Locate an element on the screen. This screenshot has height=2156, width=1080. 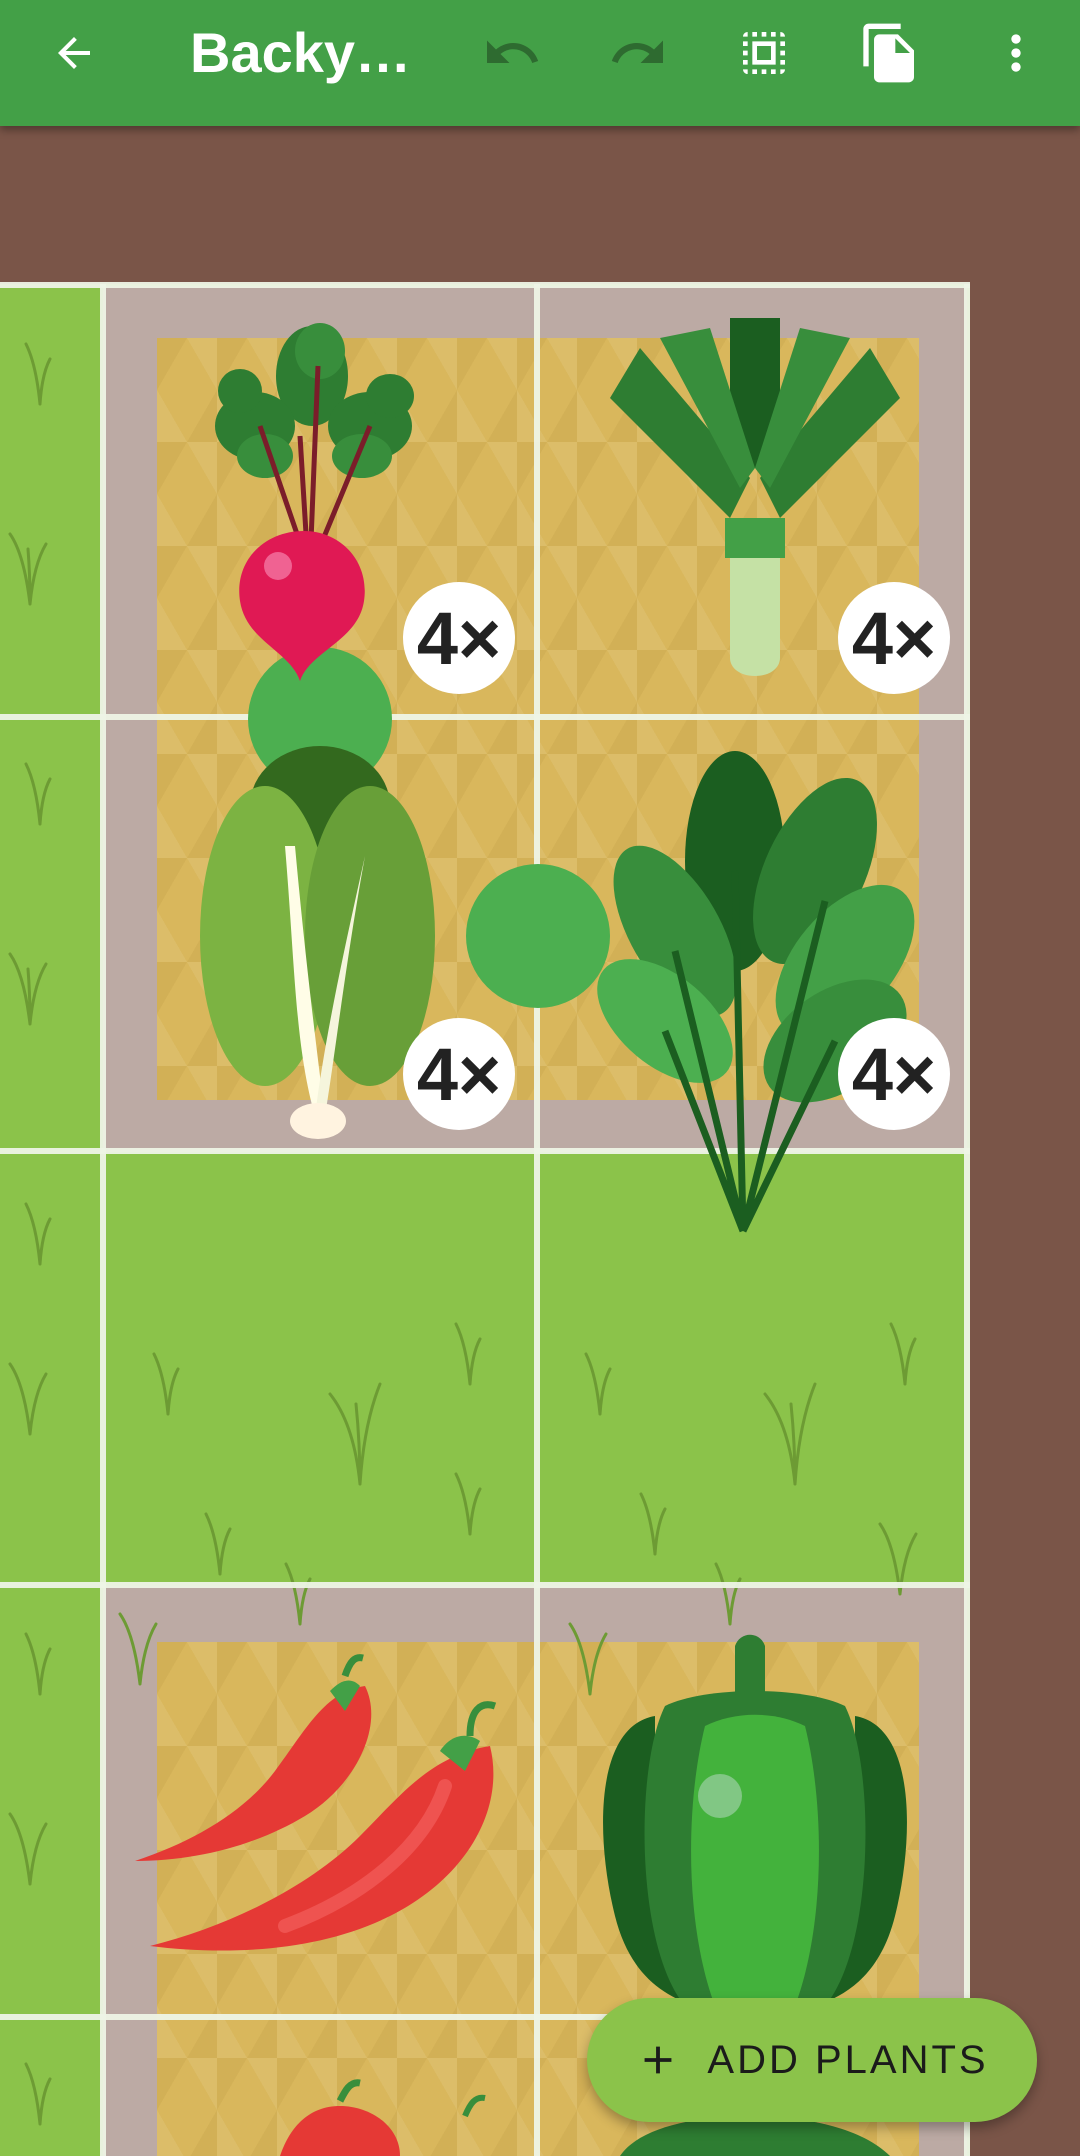
back-button is located at coordinates (74, 53).